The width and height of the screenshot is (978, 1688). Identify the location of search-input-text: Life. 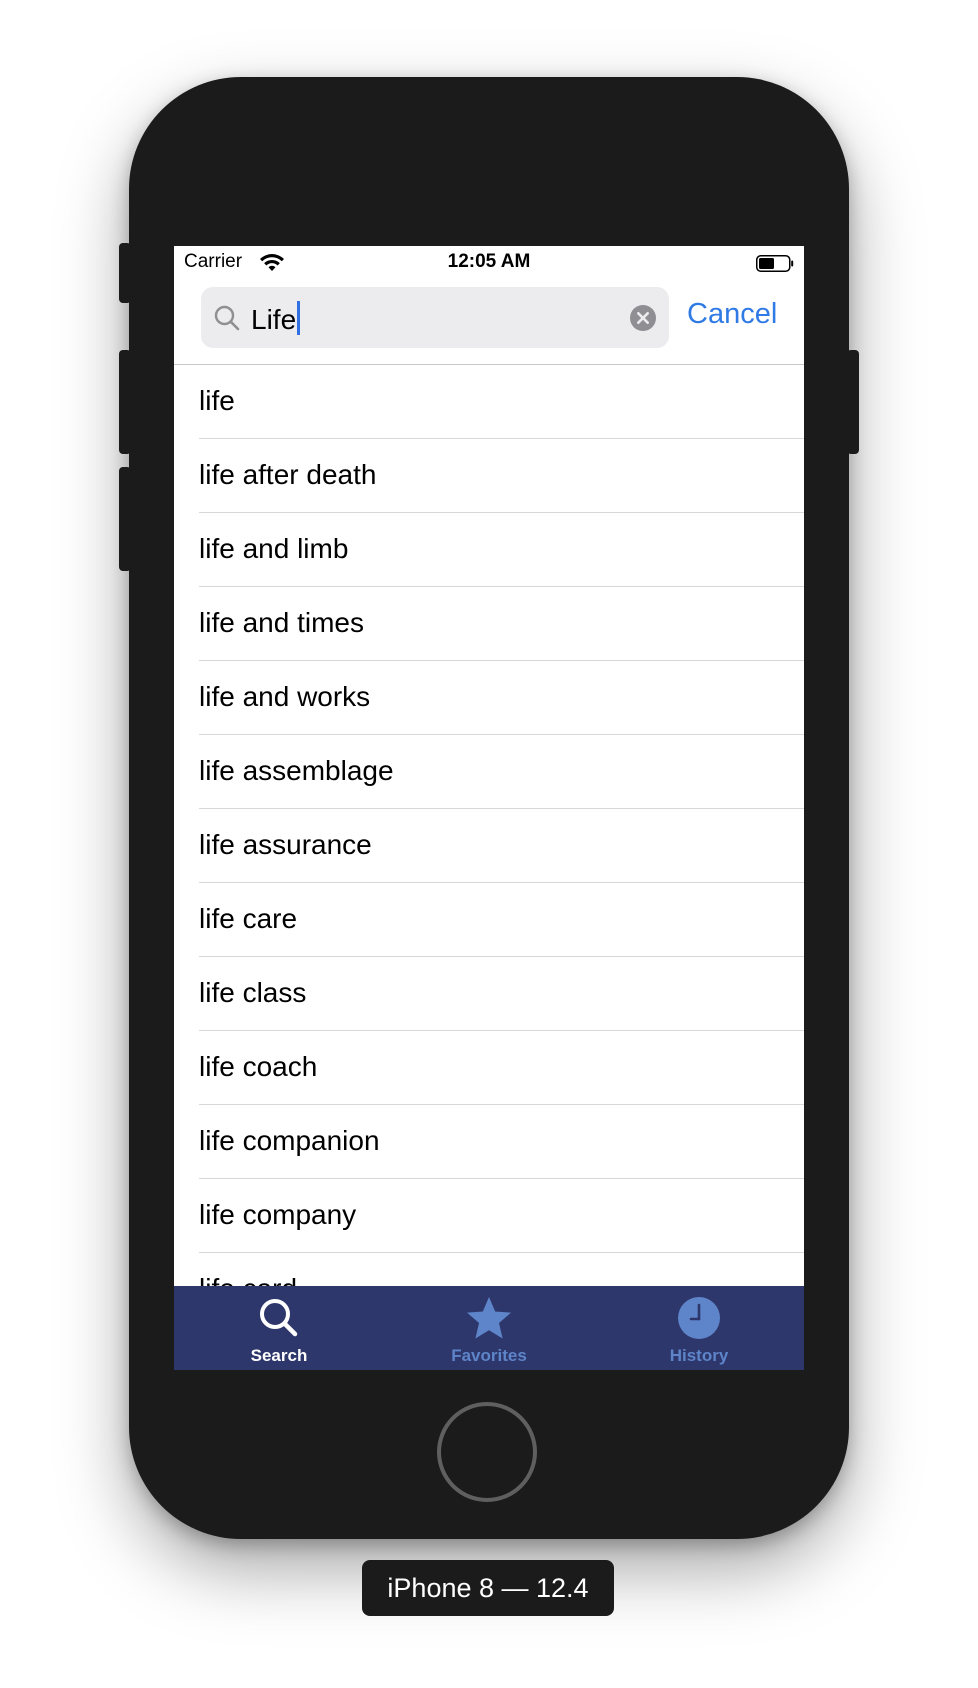
(274, 319).